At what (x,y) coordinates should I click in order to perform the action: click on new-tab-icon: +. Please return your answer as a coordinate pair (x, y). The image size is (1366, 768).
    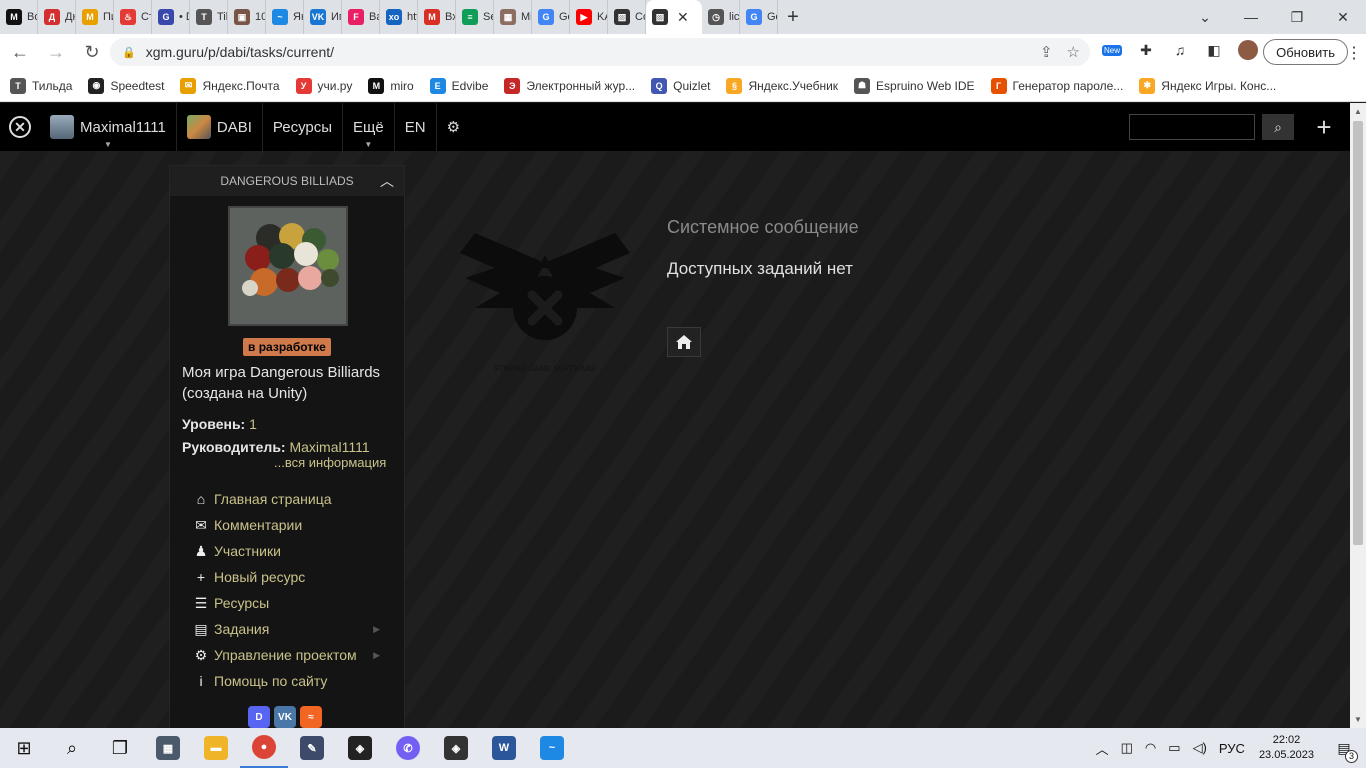
    Looking at the image, I should click on (793, 17).